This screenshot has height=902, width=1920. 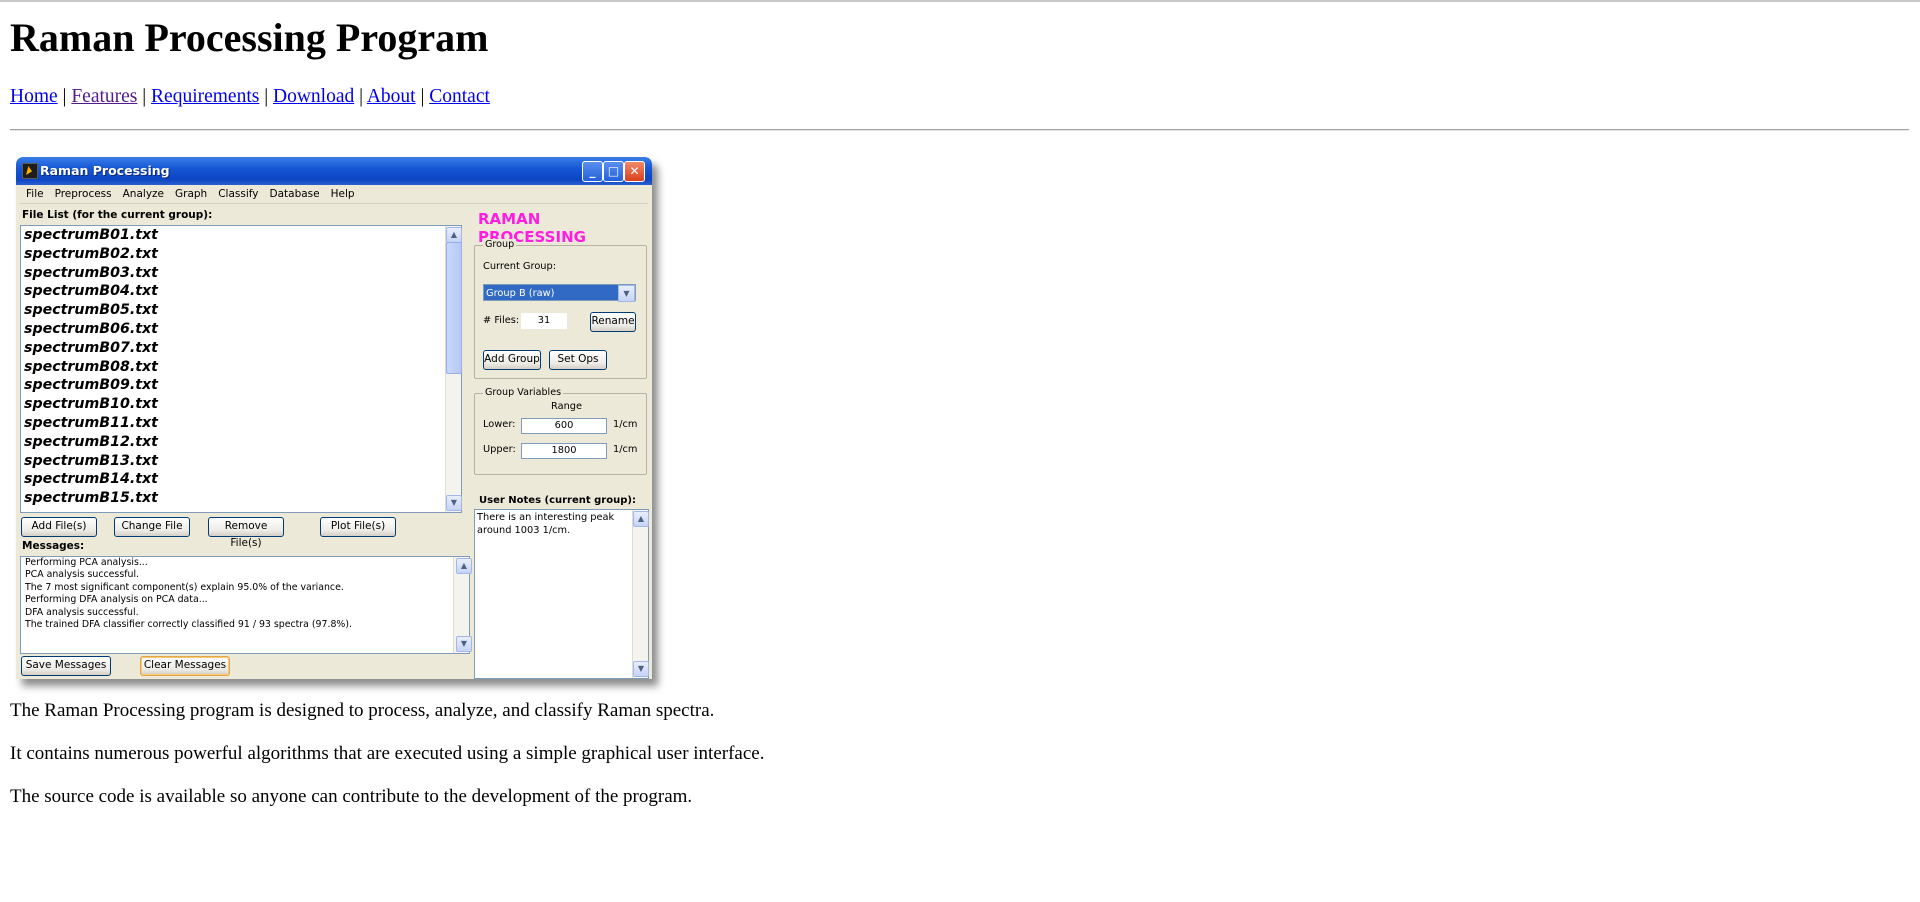 I want to click on current-group-label: Current Group:, so click(x=520, y=266).